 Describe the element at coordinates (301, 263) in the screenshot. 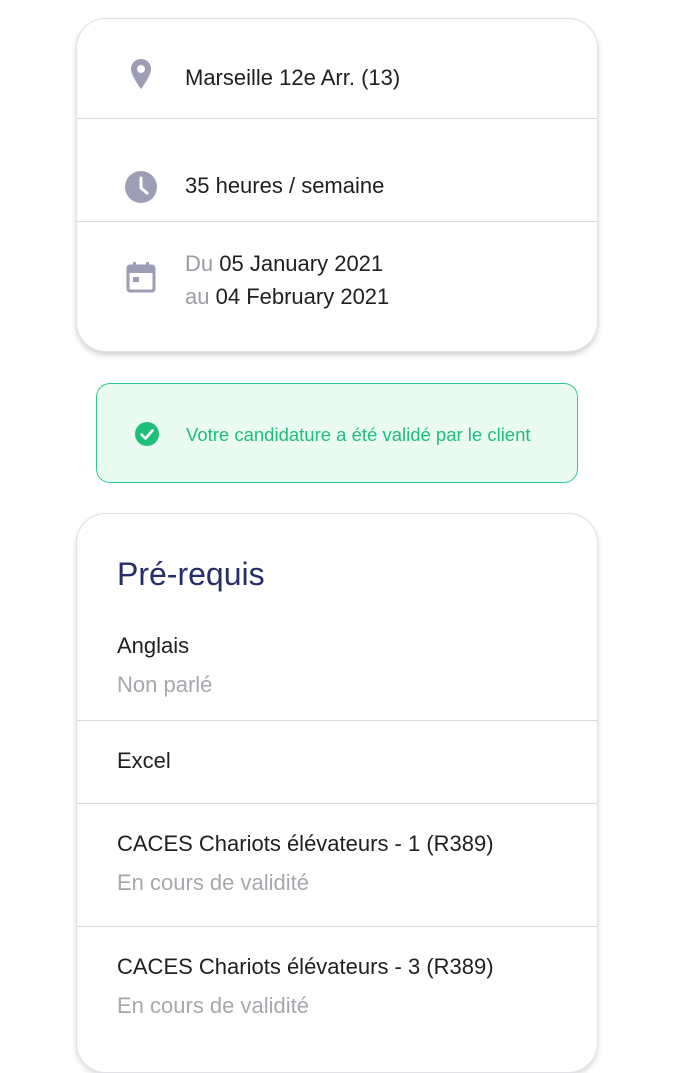

I see `date-from-value: 05 January 2021` at that location.